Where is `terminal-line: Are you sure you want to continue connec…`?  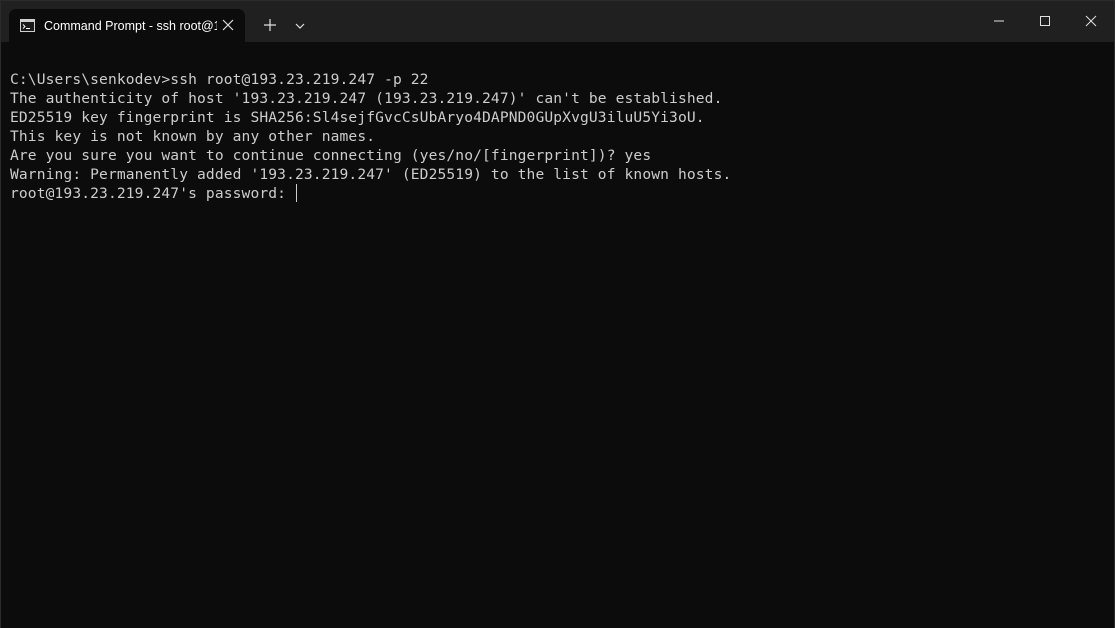 terminal-line: Are you sure you want to continue connec… is located at coordinates (331, 155).